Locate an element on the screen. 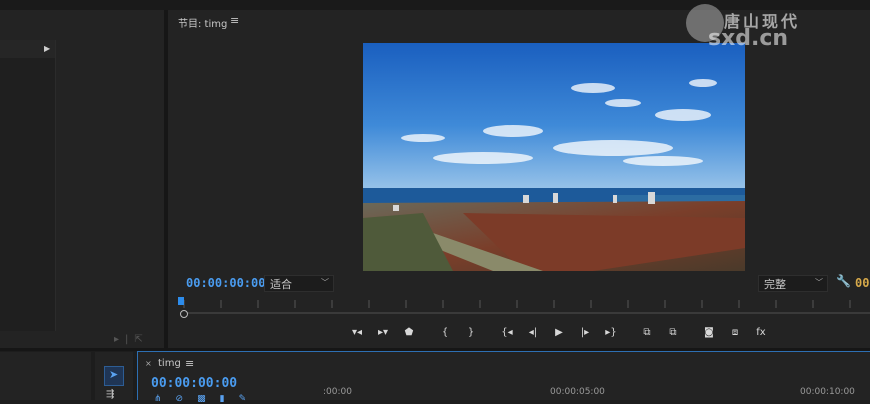  playback-quality-value: 完整 is located at coordinates (775, 284).